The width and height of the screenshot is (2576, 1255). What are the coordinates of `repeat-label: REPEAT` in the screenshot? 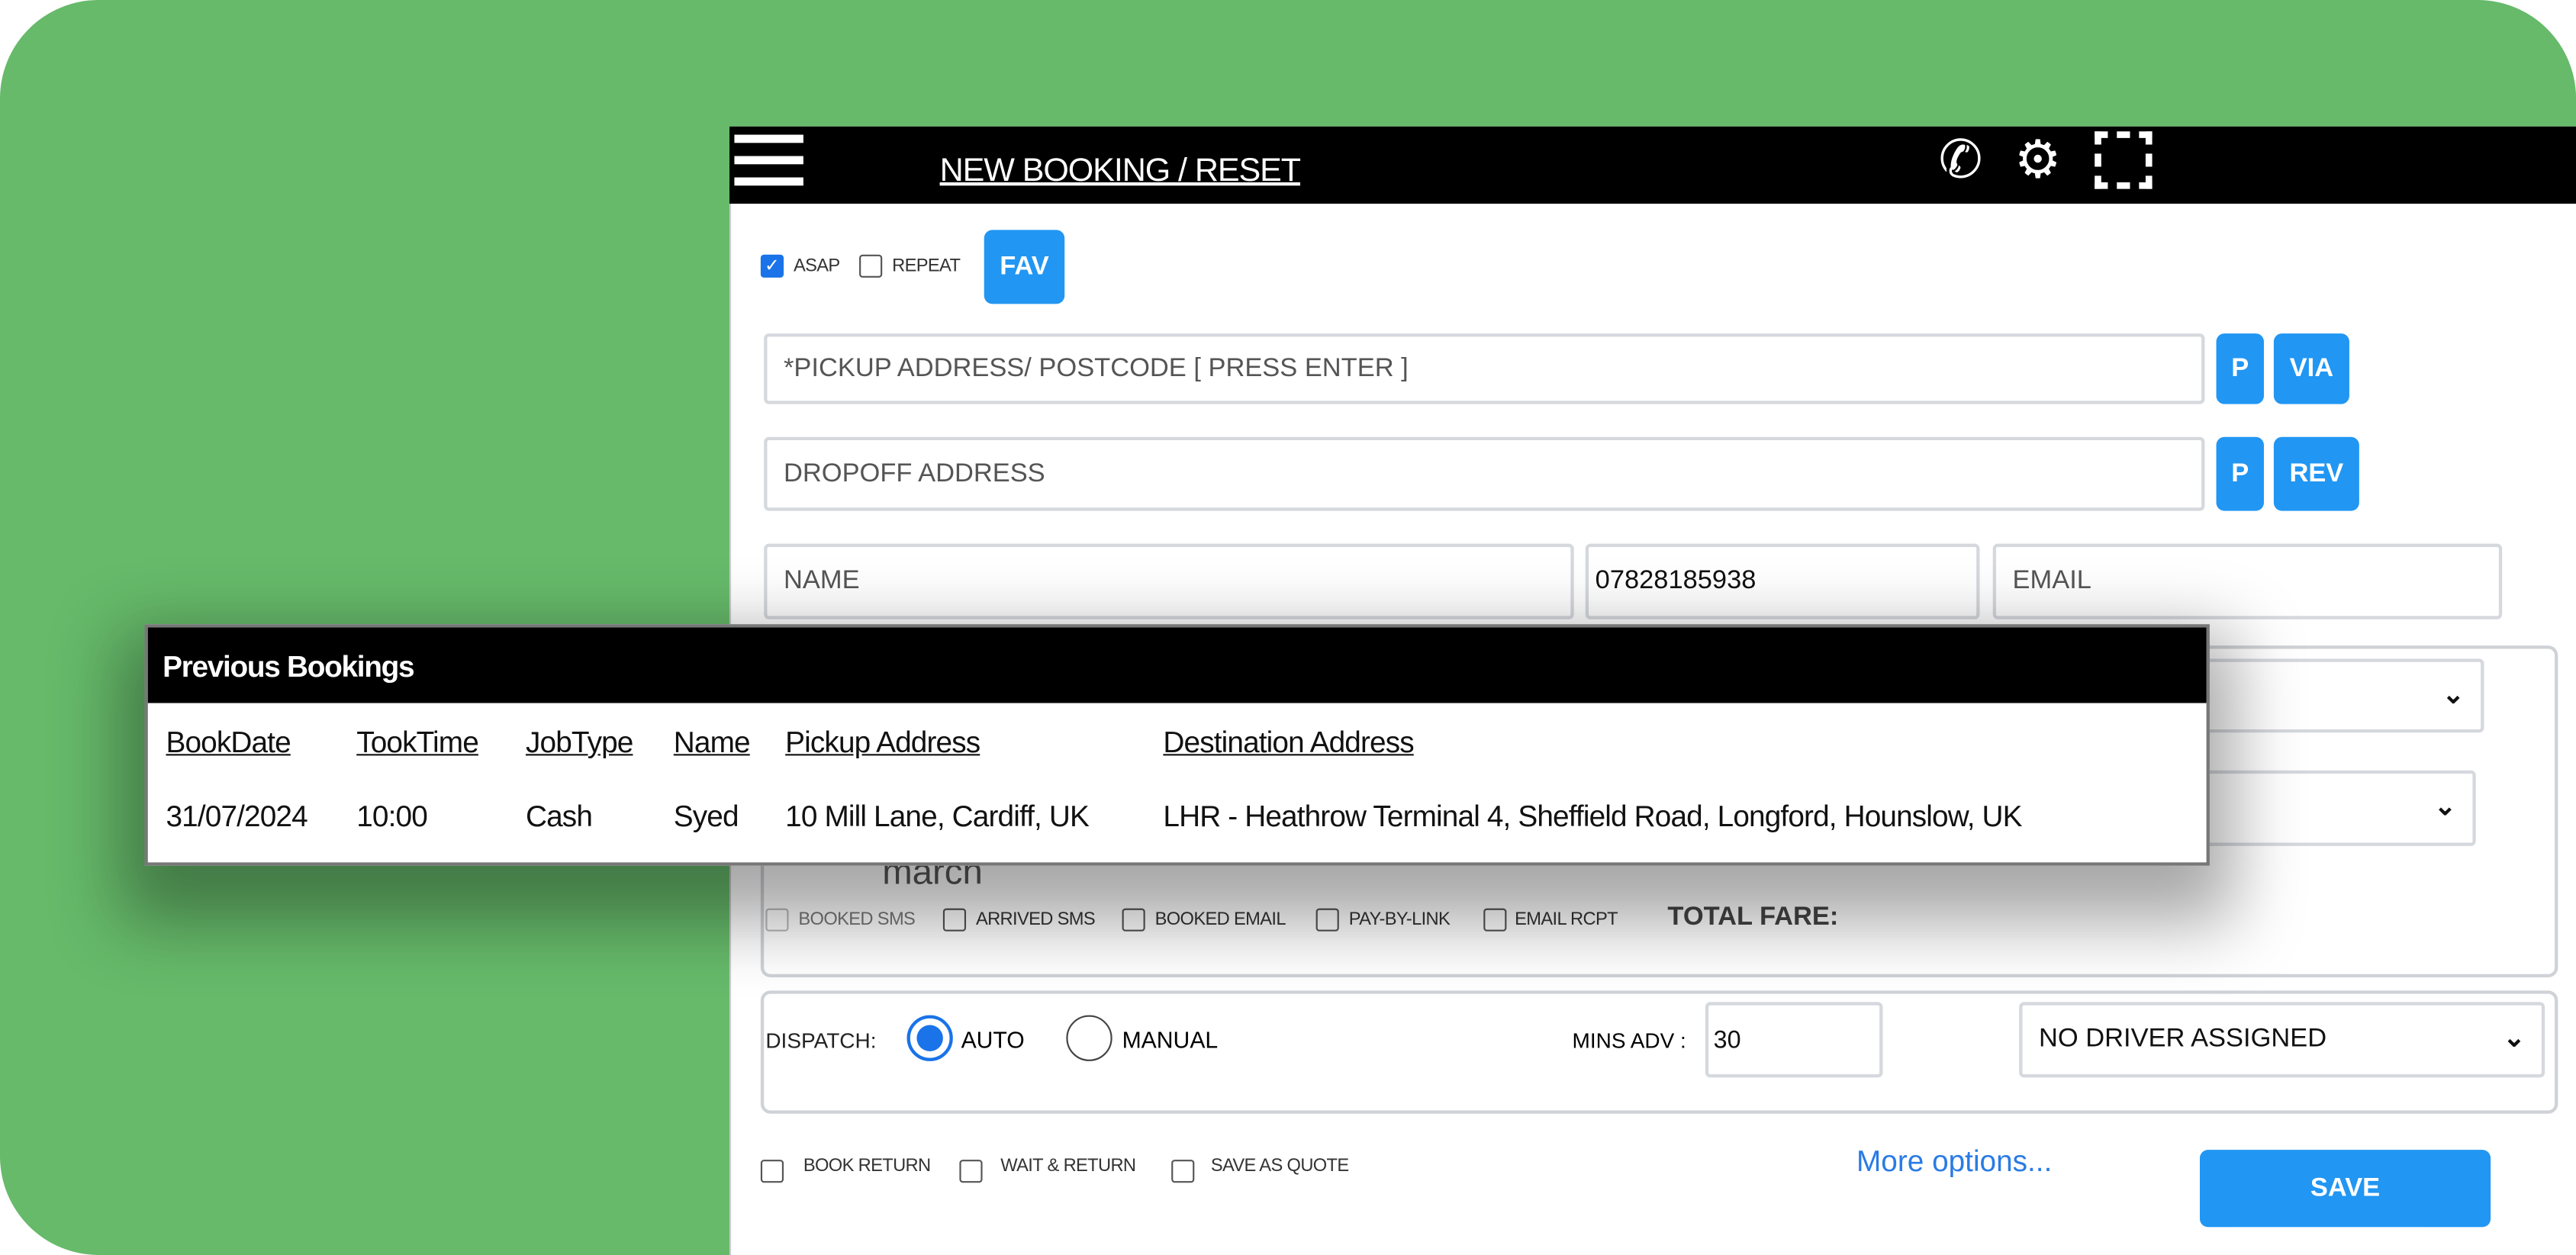 It's located at (926, 266).